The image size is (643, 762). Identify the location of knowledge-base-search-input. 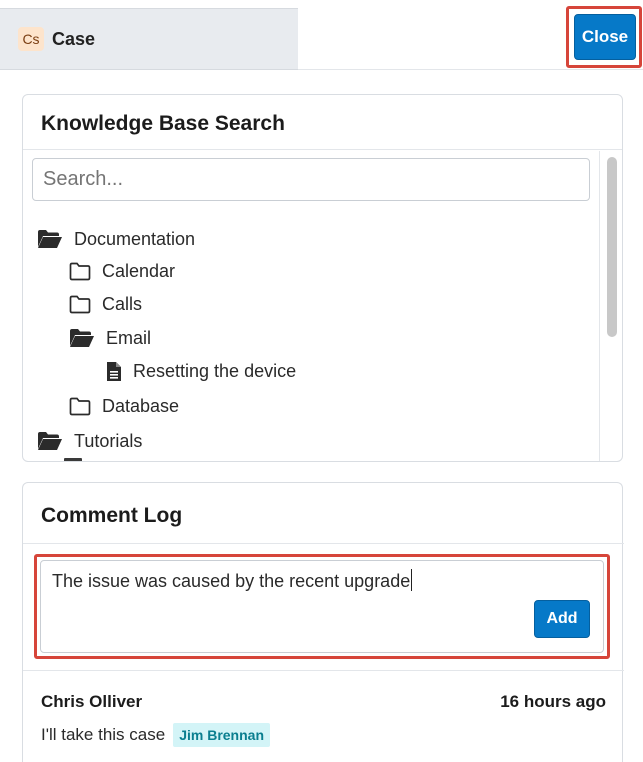
(311, 179).